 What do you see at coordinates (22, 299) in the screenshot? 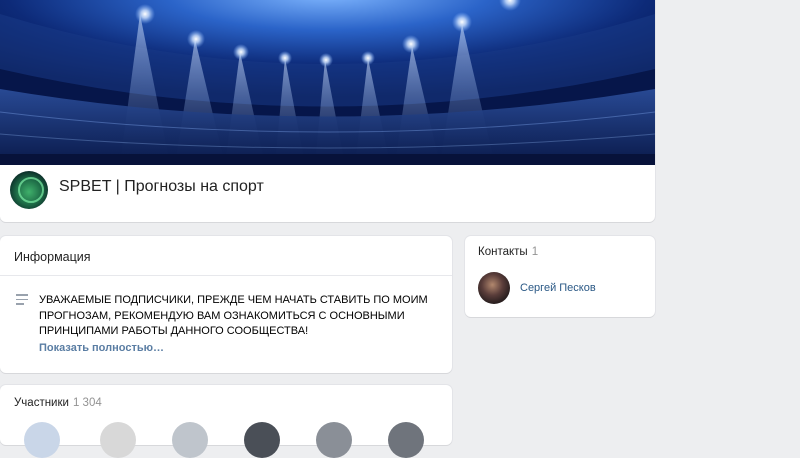
I see `description-lines-icon` at bounding box center [22, 299].